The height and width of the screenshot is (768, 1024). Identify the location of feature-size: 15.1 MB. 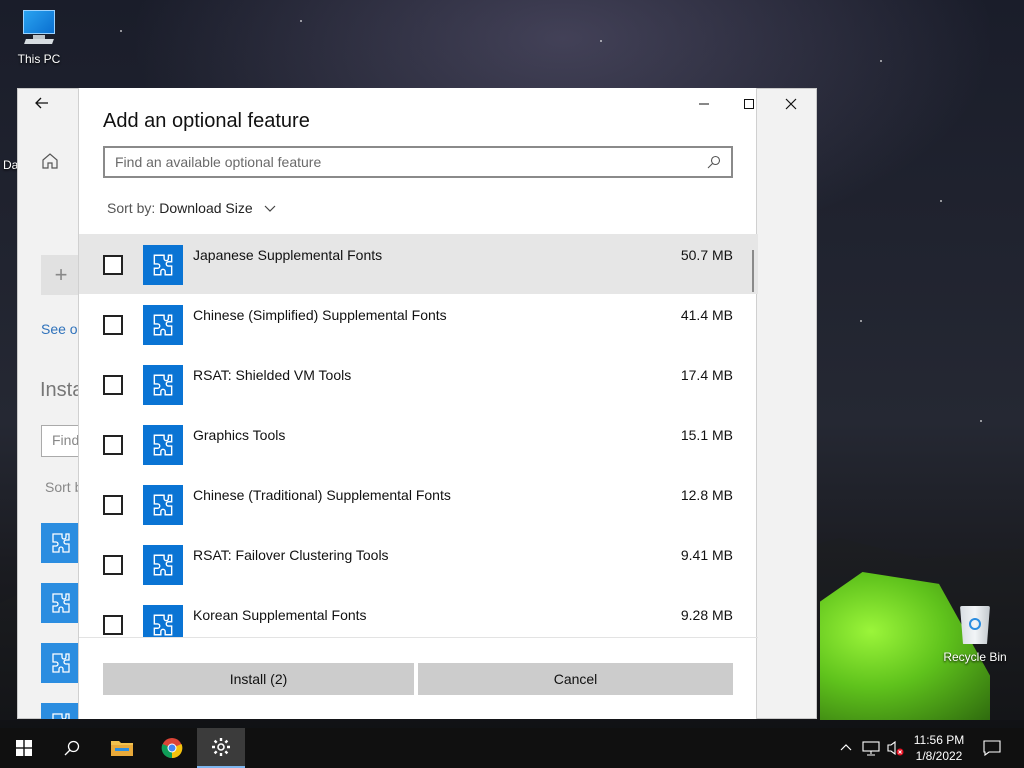
(706, 435).